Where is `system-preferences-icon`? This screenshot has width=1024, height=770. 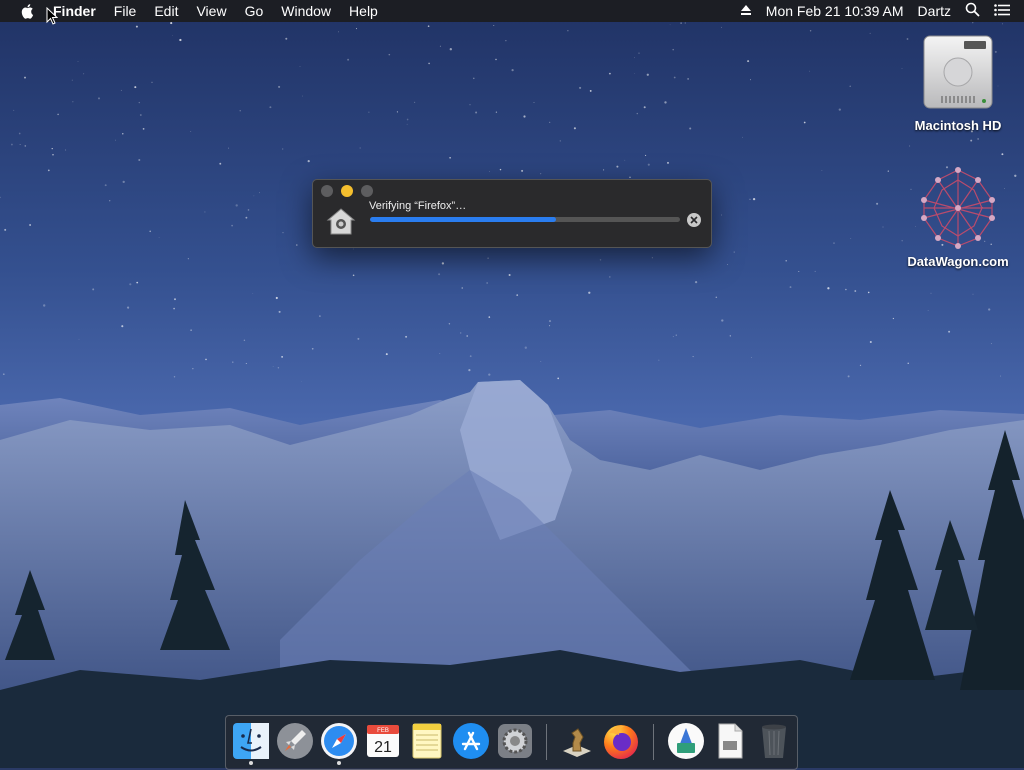
system-preferences-icon is located at coordinates (515, 741).